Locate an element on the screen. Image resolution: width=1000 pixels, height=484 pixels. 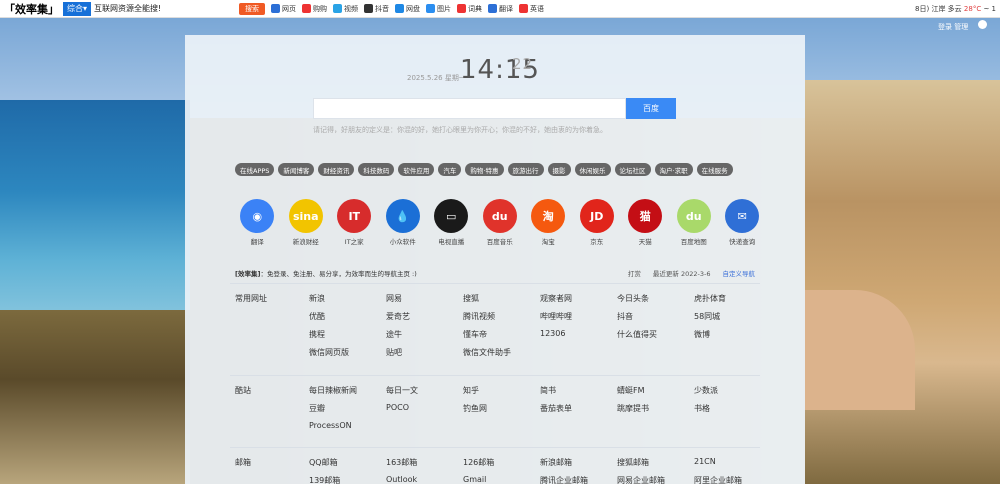
nav-link: 21CN is located at coordinates (732, 462).